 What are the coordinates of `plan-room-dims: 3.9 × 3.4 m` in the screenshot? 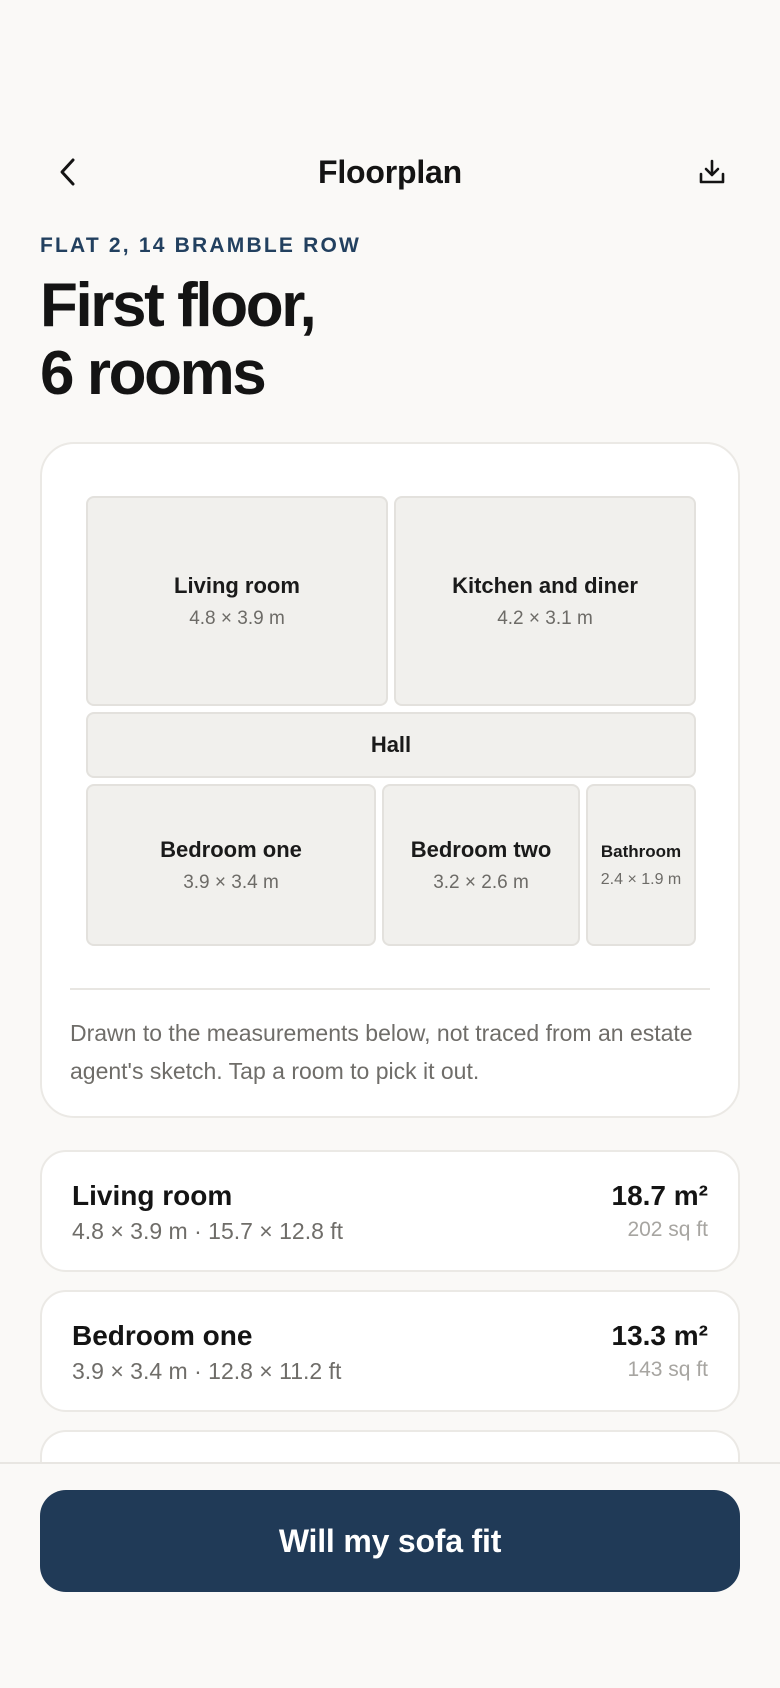 It's located at (231, 882).